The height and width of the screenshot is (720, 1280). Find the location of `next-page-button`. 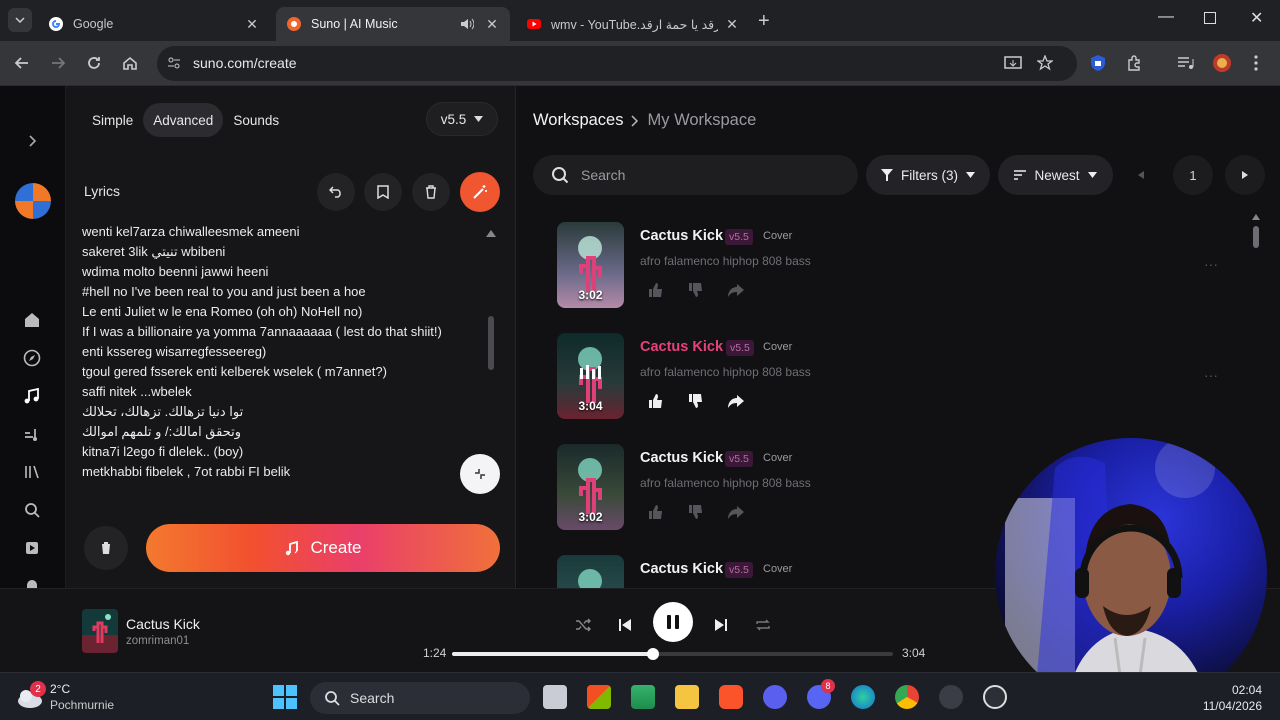

next-page-button is located at coordinates (1245, 175).